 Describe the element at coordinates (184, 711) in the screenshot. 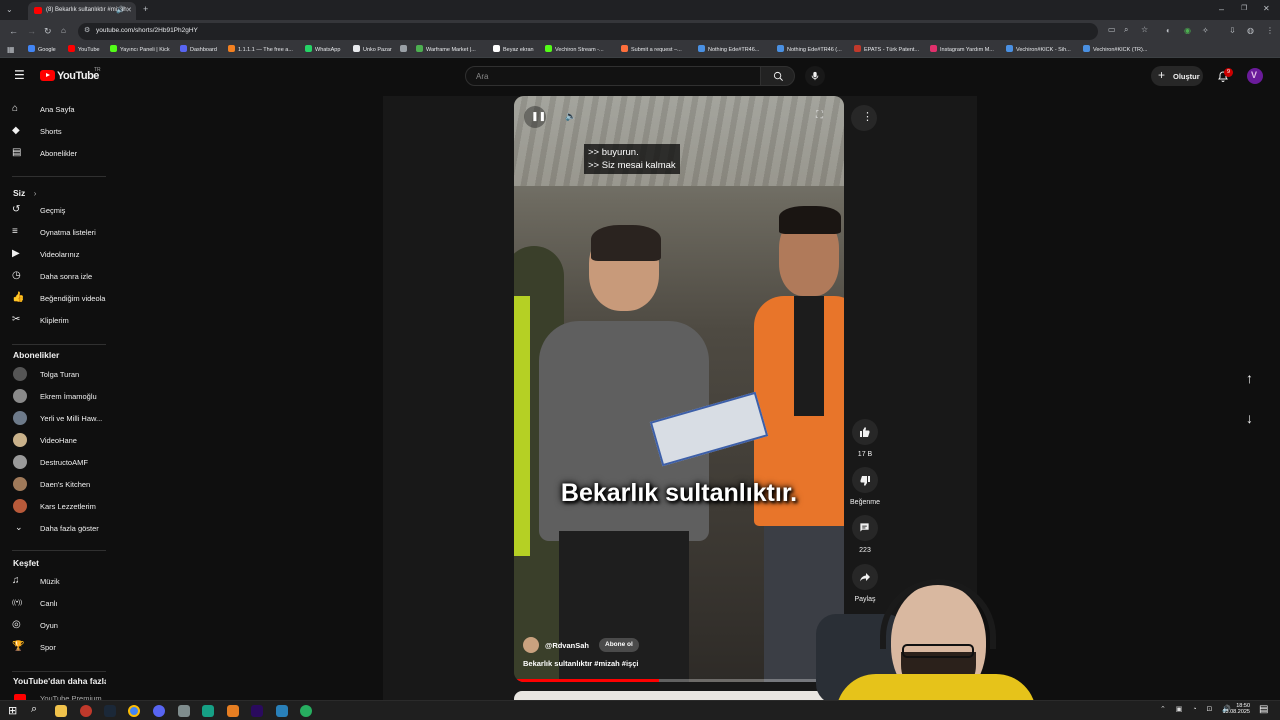

I see `app-icon-gray` at that location.